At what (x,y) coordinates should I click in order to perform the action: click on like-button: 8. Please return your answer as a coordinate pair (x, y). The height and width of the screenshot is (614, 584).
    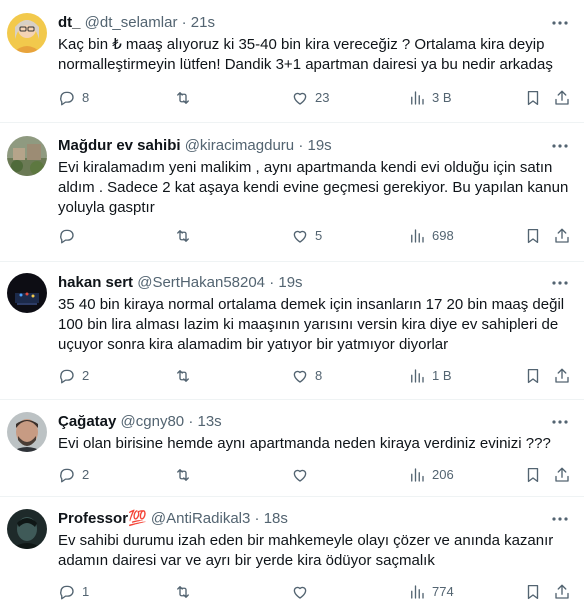
    Looking at the image, I should click on (306, 376).